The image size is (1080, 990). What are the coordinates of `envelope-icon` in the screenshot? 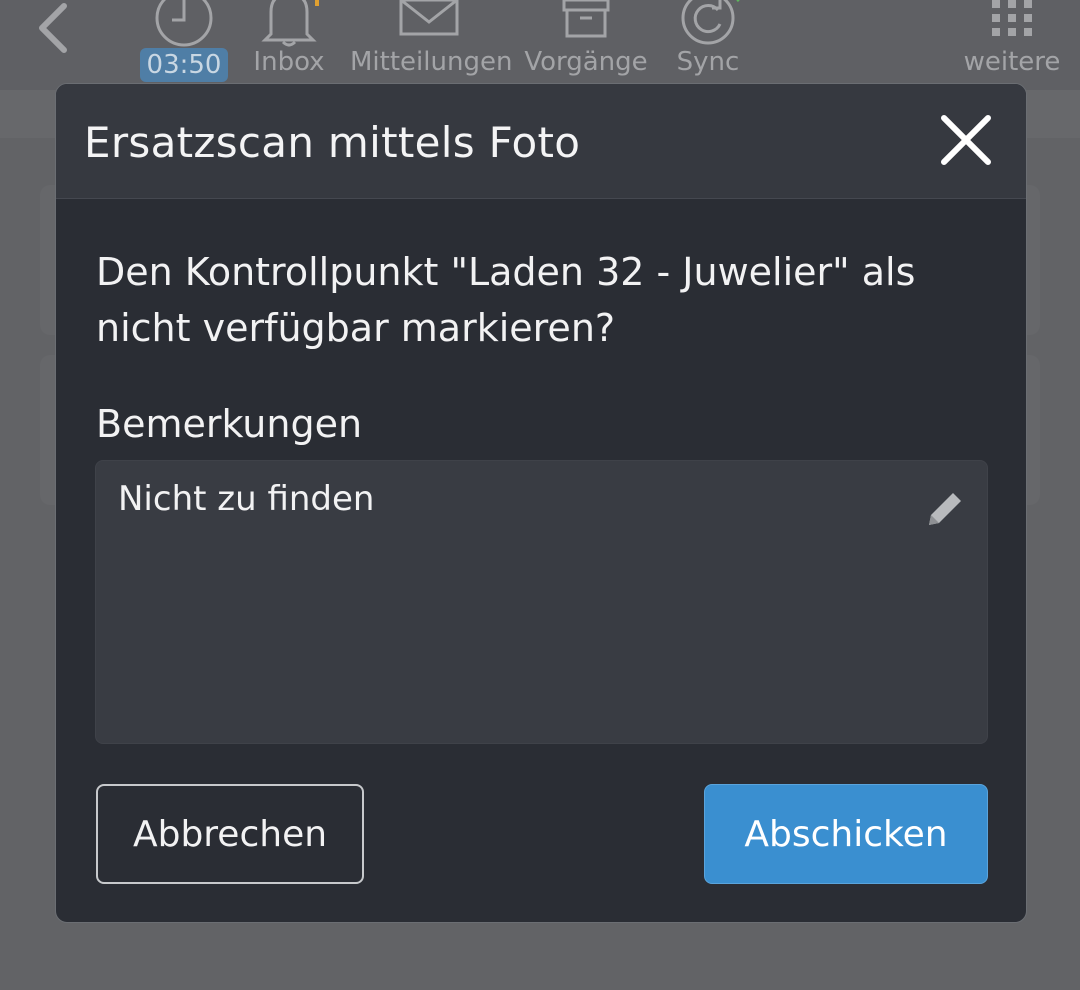 It's located at (429, 18).